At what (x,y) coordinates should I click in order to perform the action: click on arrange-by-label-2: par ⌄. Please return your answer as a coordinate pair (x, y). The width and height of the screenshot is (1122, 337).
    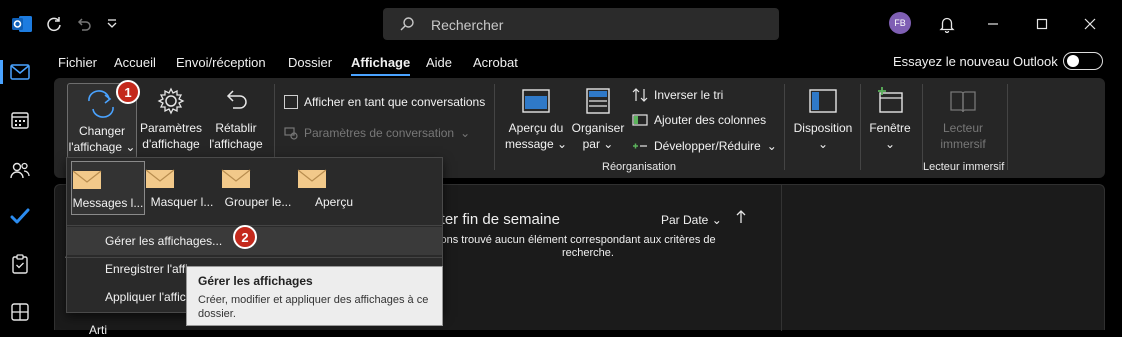
    Looking at the image, I should click on (598, 144).